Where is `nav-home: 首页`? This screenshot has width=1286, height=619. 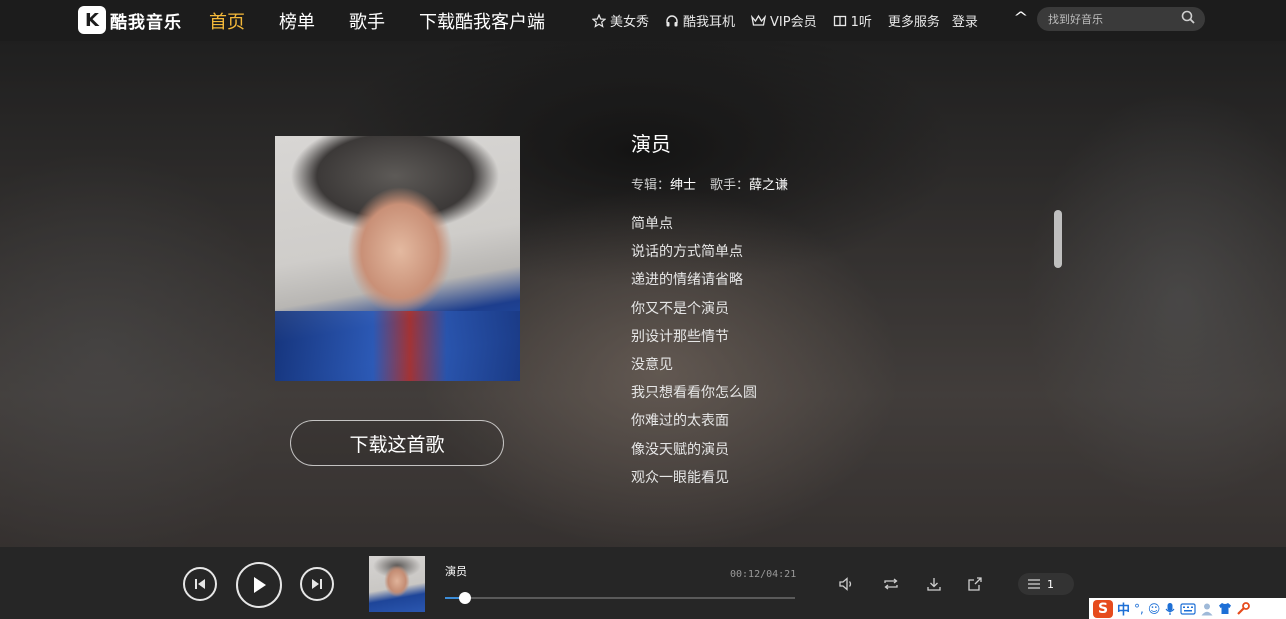
nav-home: 首页 is located at coordinates (227, 21).